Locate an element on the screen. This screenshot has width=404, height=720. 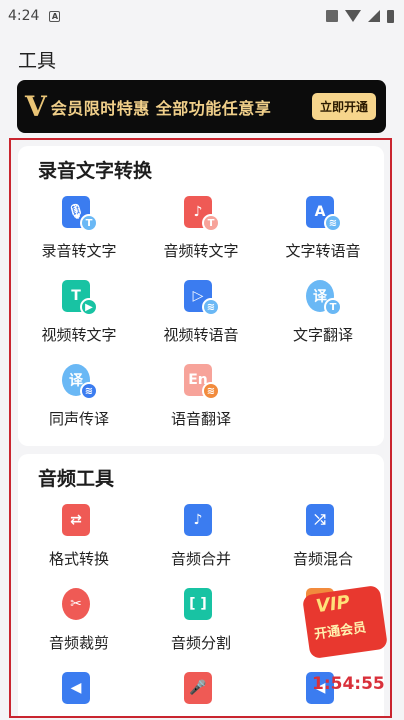
vip-promo-widget: VIP 开通会员 is located at coordinates (346, 628).